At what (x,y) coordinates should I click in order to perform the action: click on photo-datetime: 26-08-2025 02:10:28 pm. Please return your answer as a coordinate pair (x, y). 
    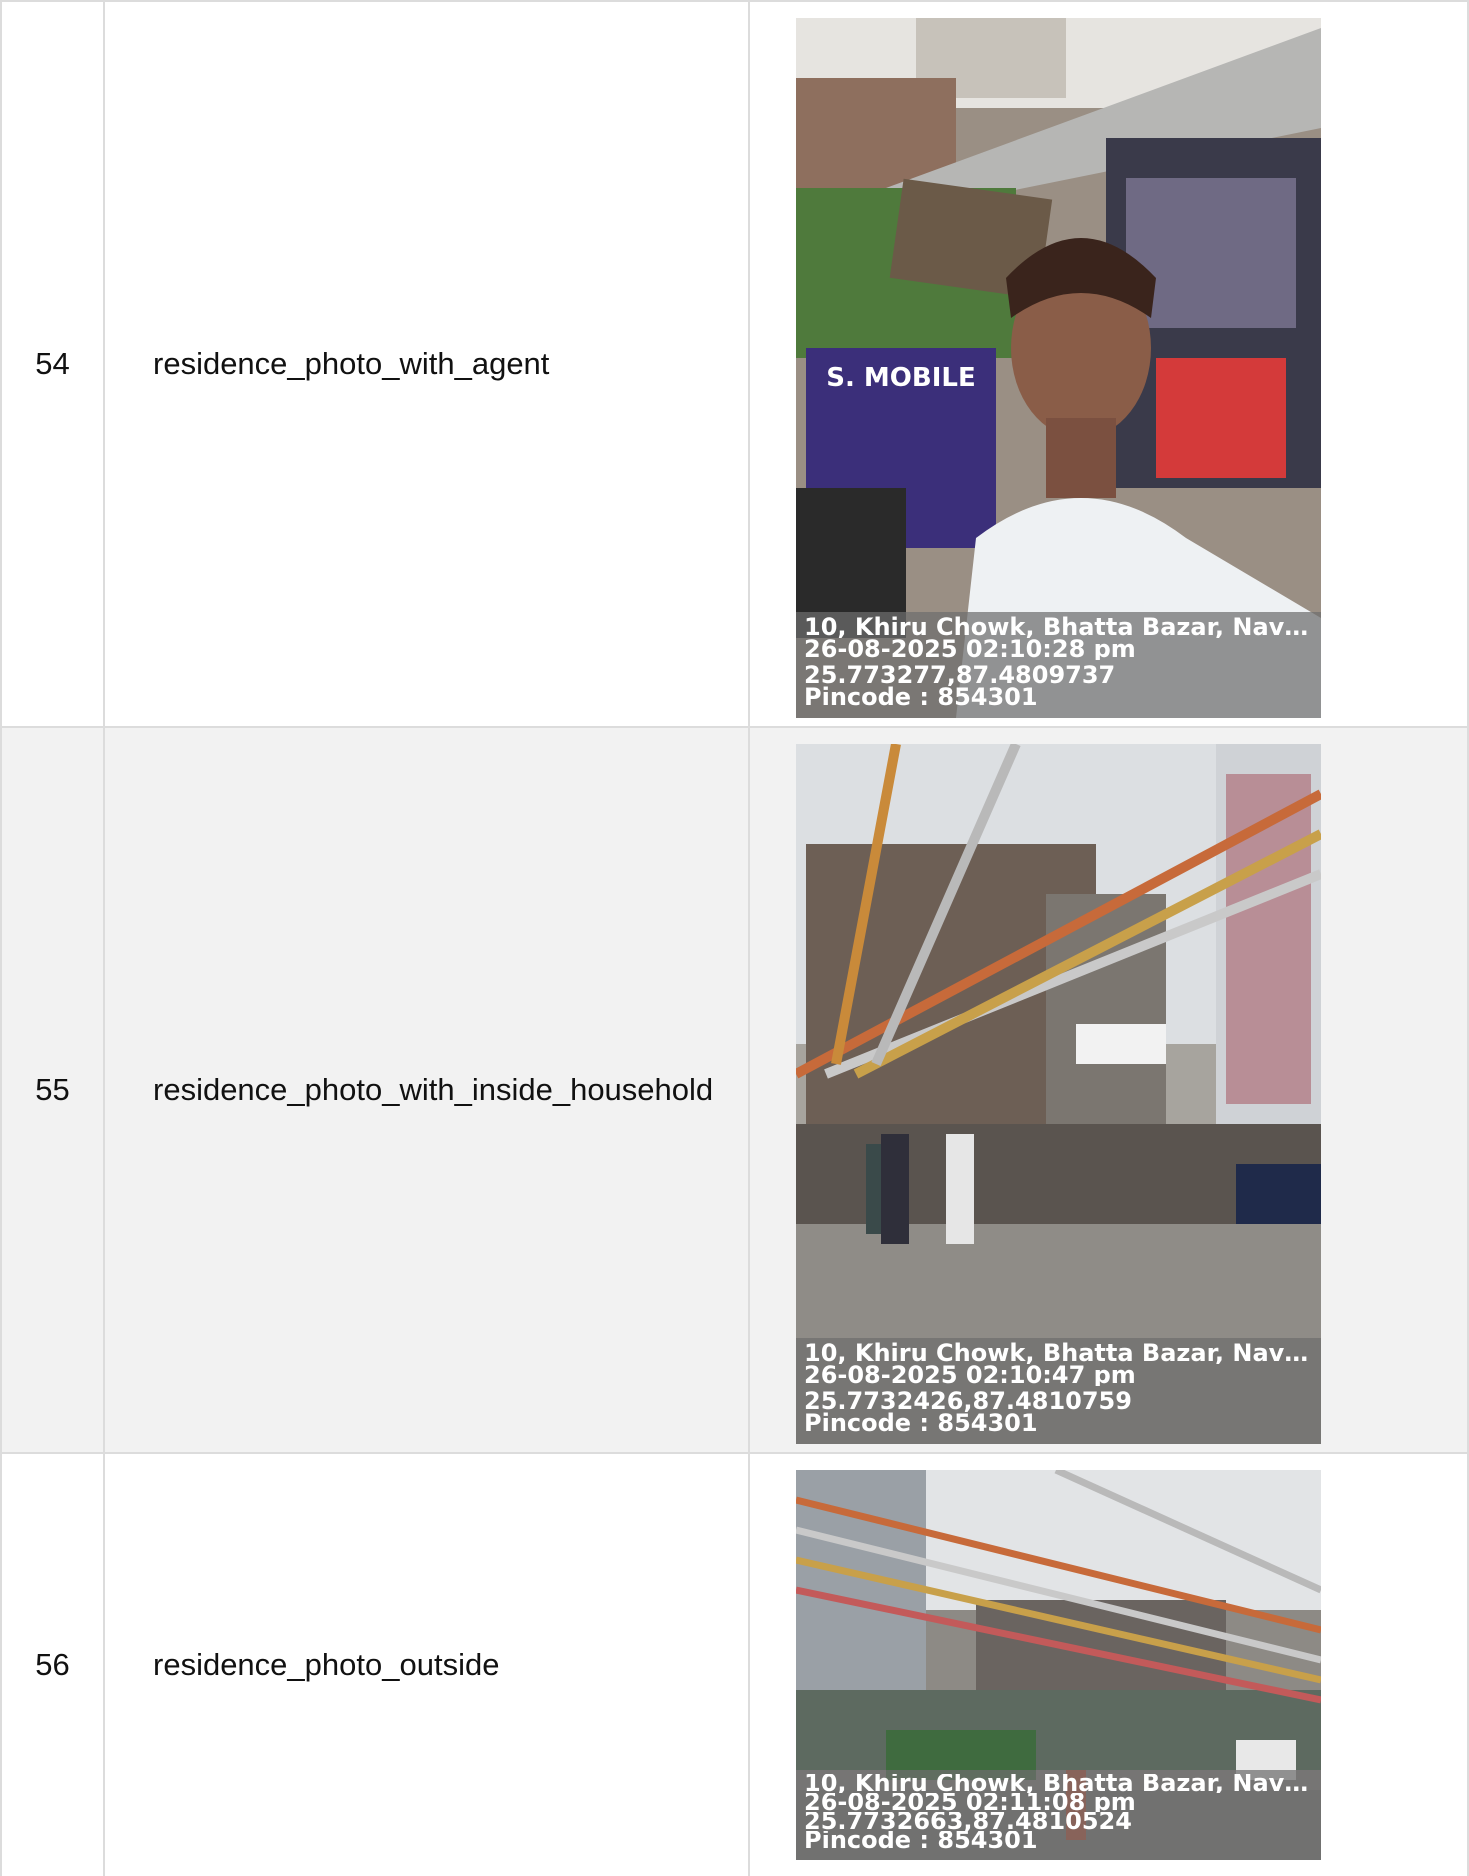
    Looking at the image, I should click on (970, 649).